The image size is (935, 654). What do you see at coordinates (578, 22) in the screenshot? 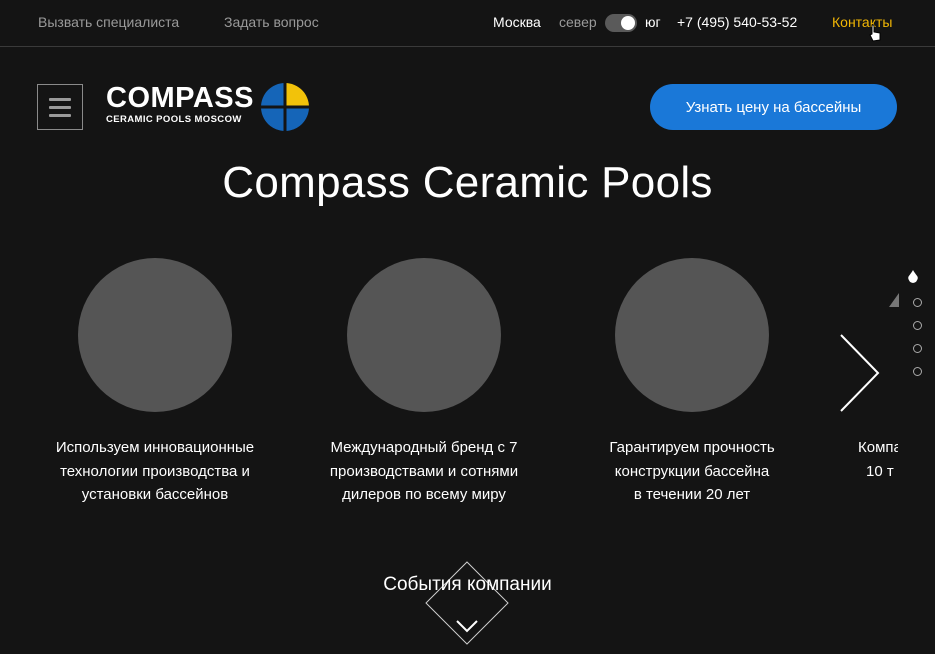
I see `region-north-label: север` at bounding box center [578, 22].